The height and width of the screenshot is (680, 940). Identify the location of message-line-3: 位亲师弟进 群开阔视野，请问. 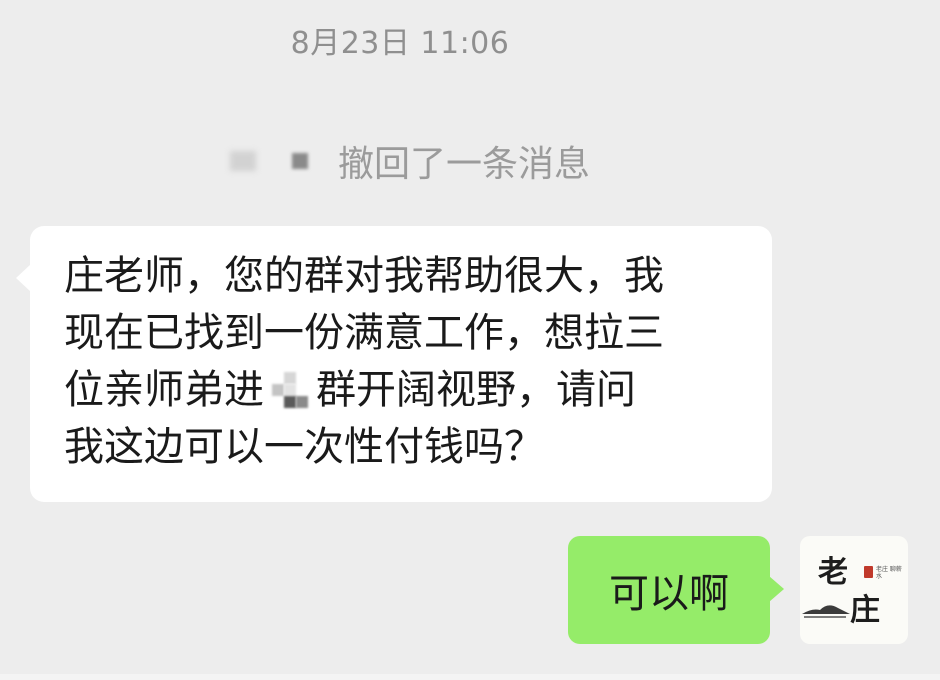
(403, 390).